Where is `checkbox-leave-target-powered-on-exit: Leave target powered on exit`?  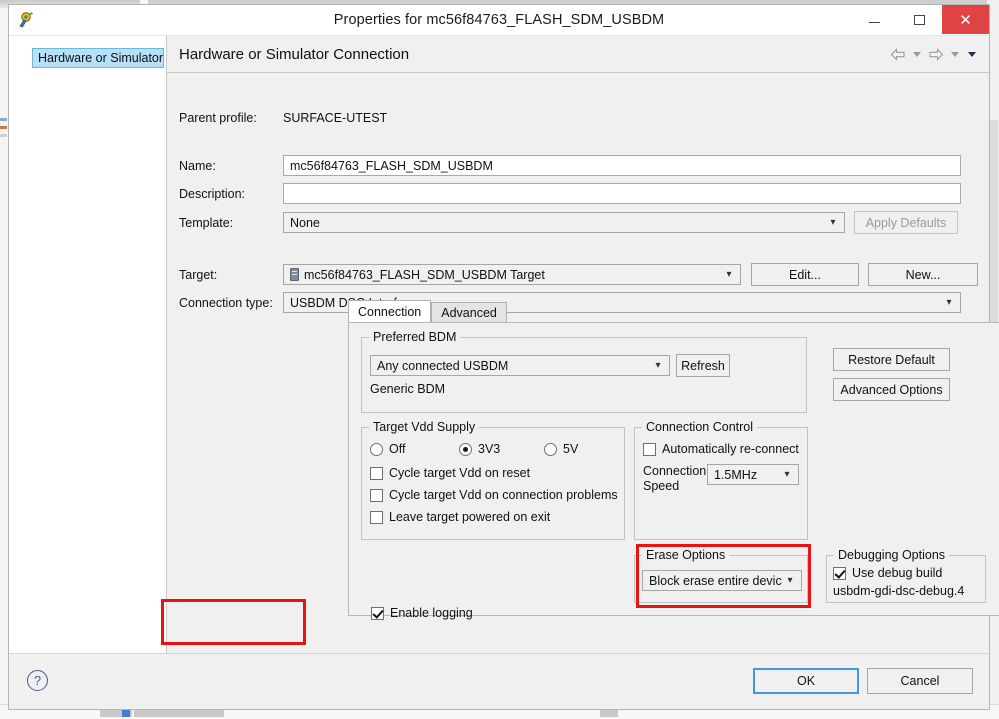
checkbox-leave-target-powered-on-exit: Leave target powered on exit is located at coordinates (460, 517).